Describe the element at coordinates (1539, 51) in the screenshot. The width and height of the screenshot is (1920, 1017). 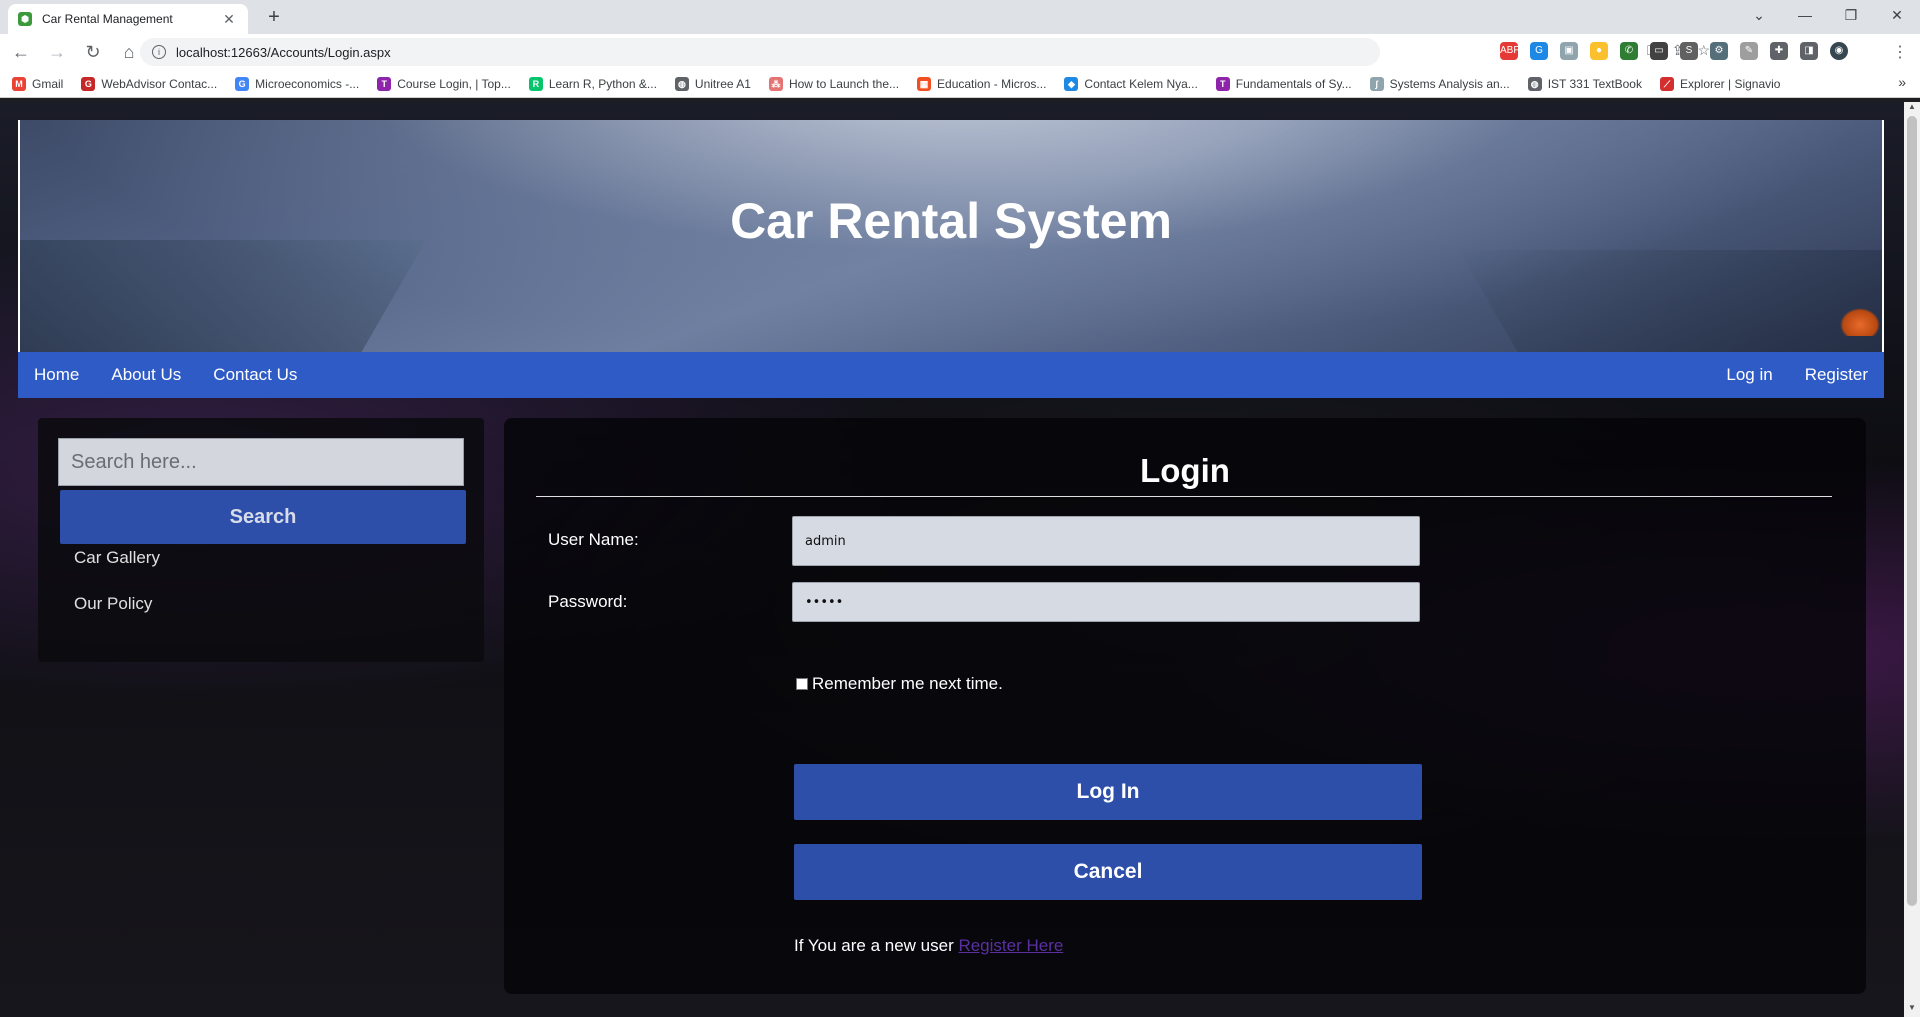
I see `translate-extension-icon: G` at that location.